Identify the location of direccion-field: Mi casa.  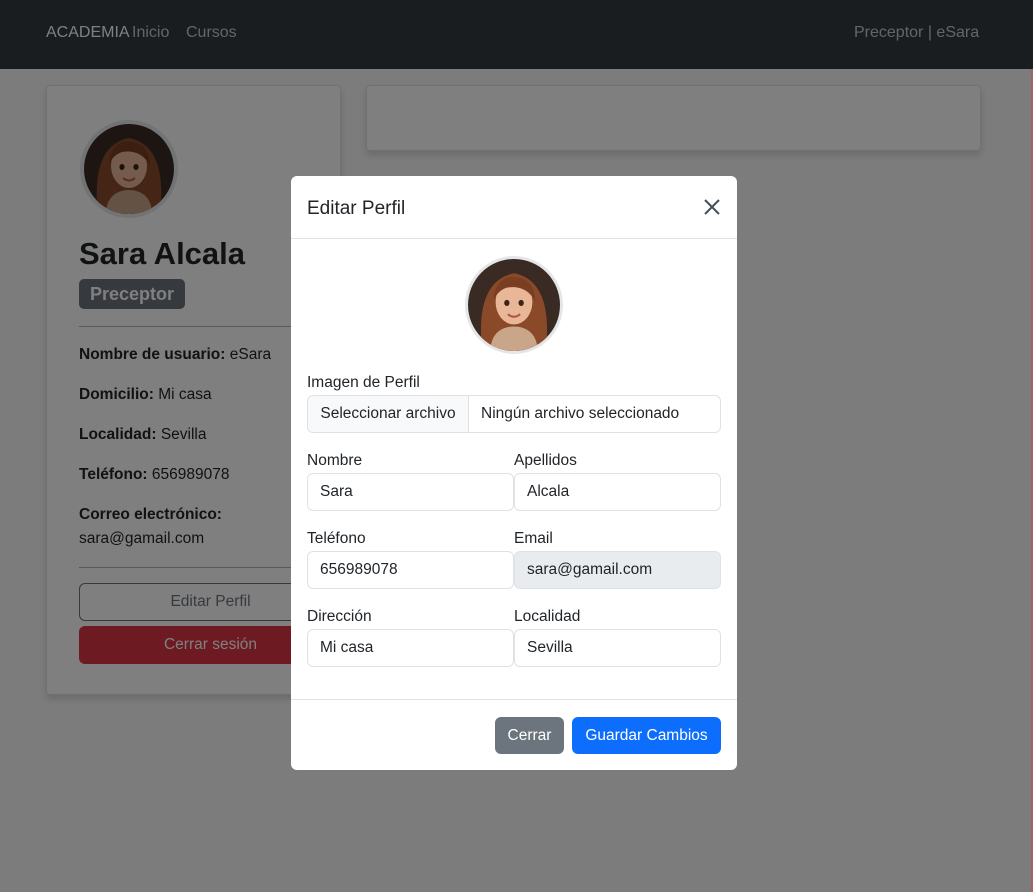
(410, 648).